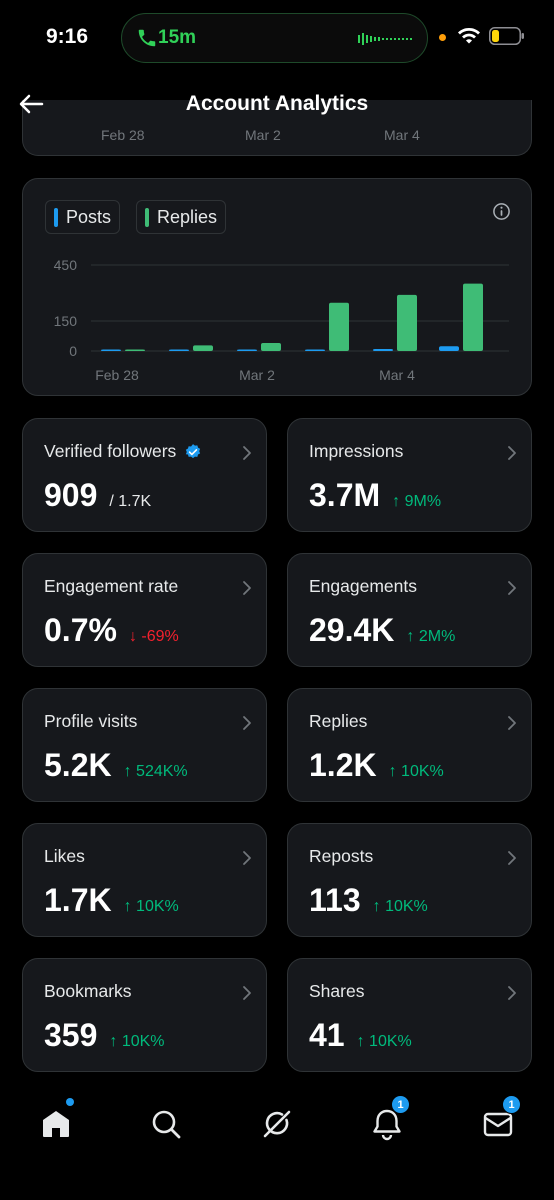  I want to click on nav-search, so click(166, 1124).